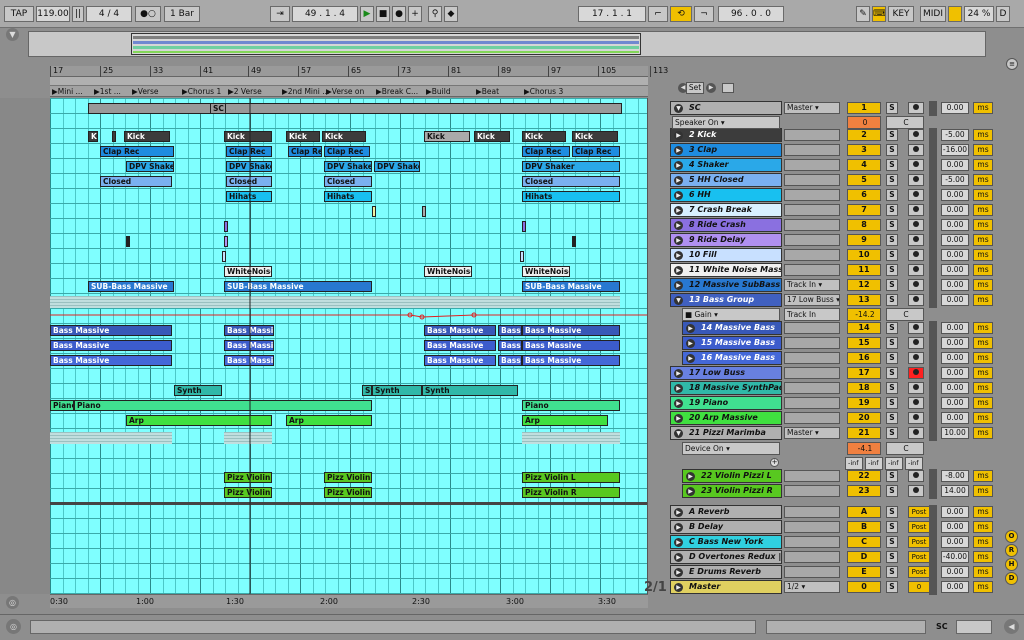 The image size is (1024, 640). I want to click on metronome-icon: ●○, so click(148, 14).